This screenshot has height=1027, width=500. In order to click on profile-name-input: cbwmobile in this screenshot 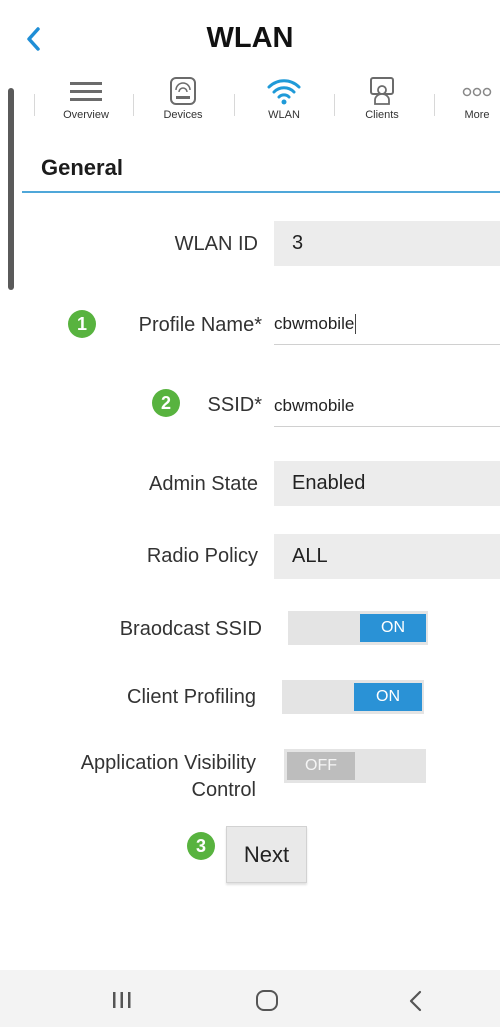, I will do `click(387, 324)`.